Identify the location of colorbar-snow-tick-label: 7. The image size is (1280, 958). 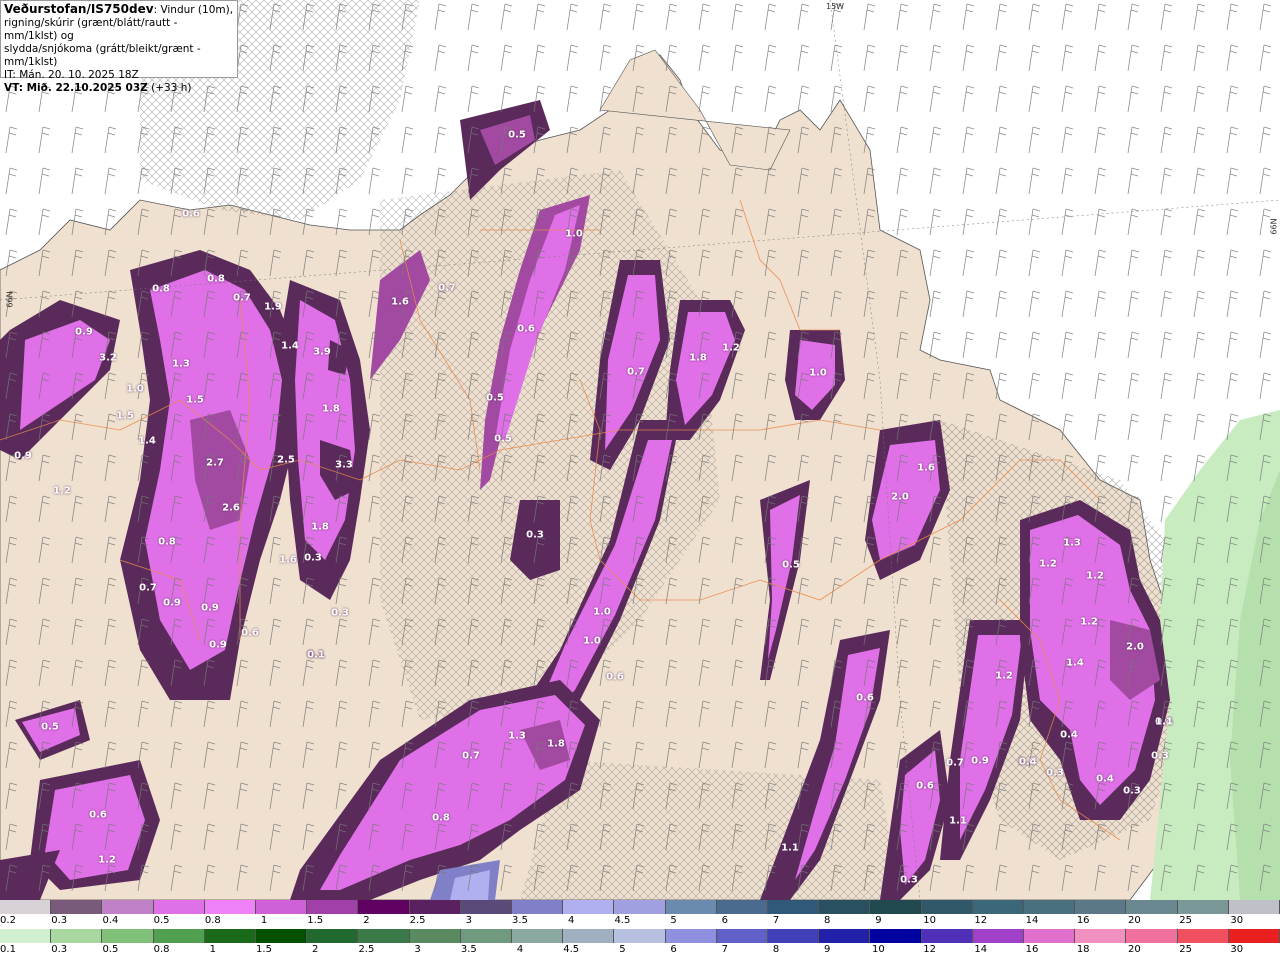
(776, 920).